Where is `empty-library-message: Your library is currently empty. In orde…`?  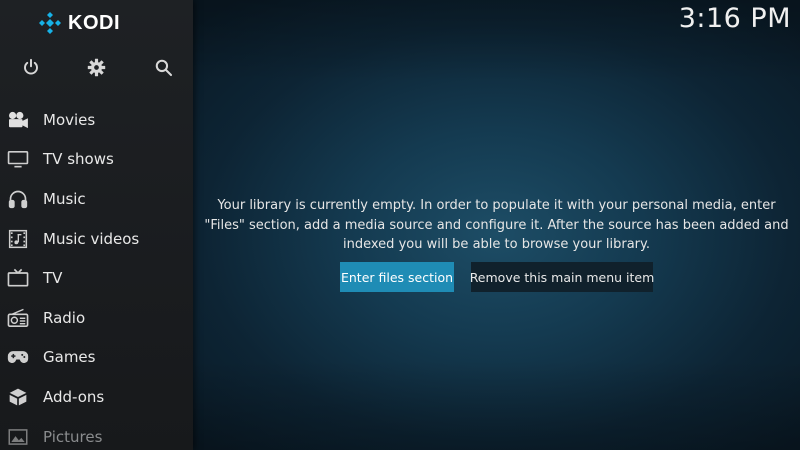
empty-library-message: Your library is currently empty. In orde… is located at coordinates (496, 225).